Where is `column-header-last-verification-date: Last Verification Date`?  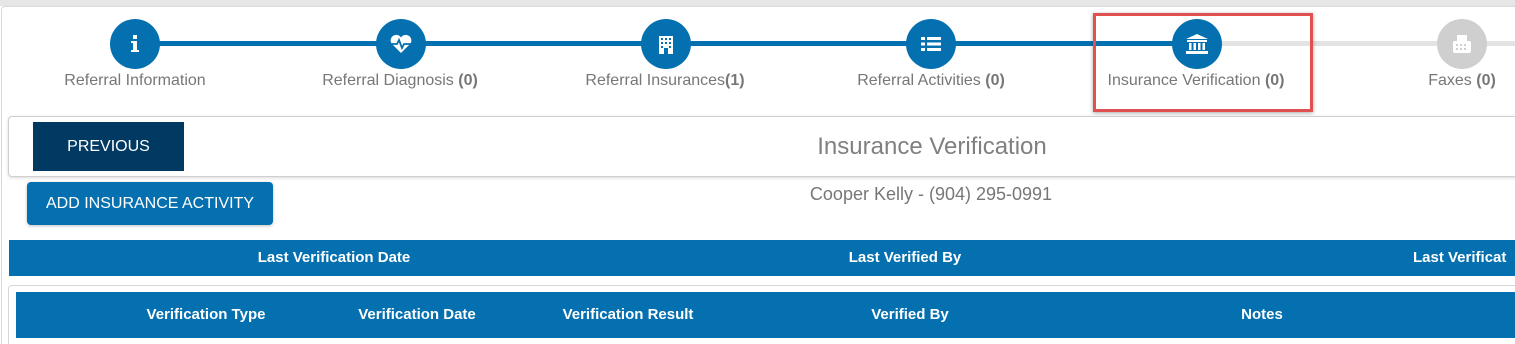
column-header-last-verification-date: Last Verification Date is located at coordinates (334, 257).